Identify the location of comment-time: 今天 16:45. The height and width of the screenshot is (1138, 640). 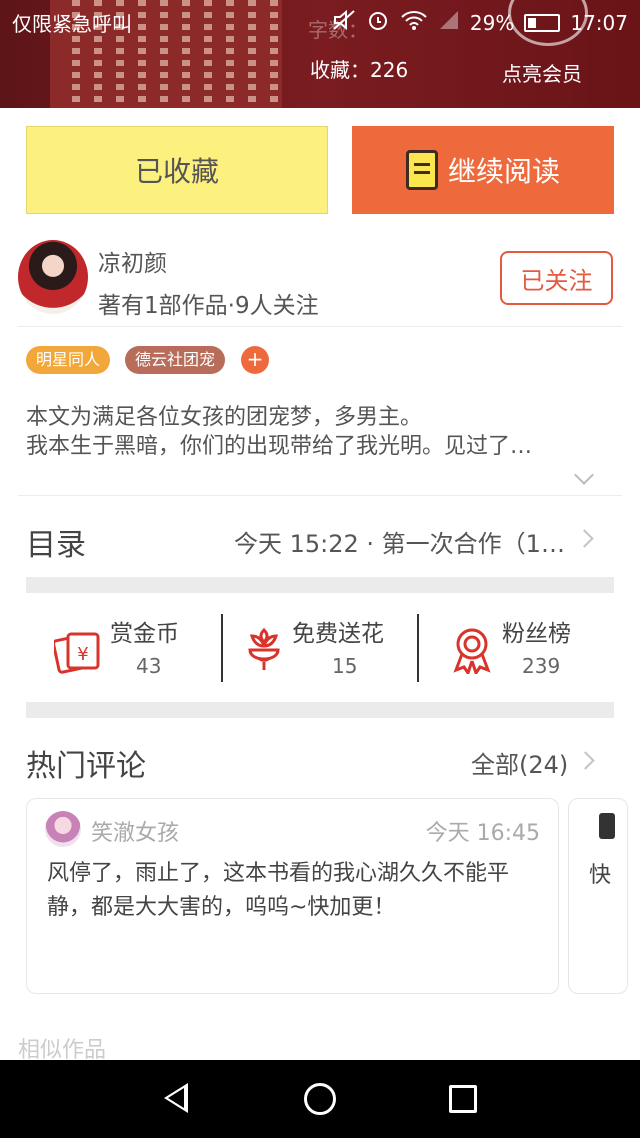
(482, 833).